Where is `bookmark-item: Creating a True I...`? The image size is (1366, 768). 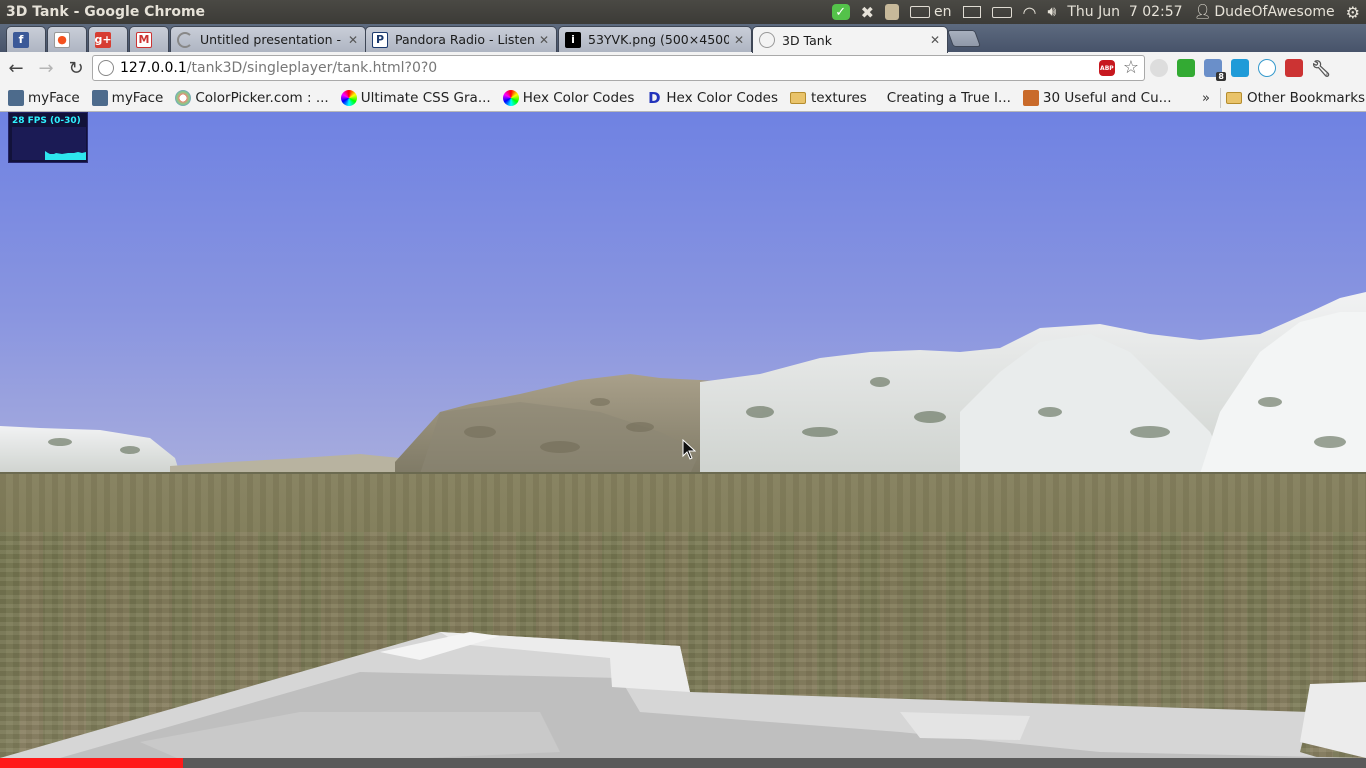
bookmark-item: Creating a True I... is located at coordinates (945, 98).